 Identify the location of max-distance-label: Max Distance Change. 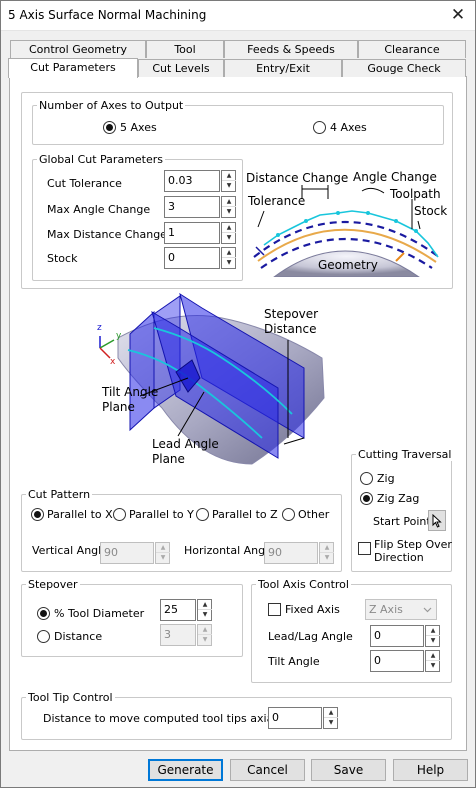
(107, 234).